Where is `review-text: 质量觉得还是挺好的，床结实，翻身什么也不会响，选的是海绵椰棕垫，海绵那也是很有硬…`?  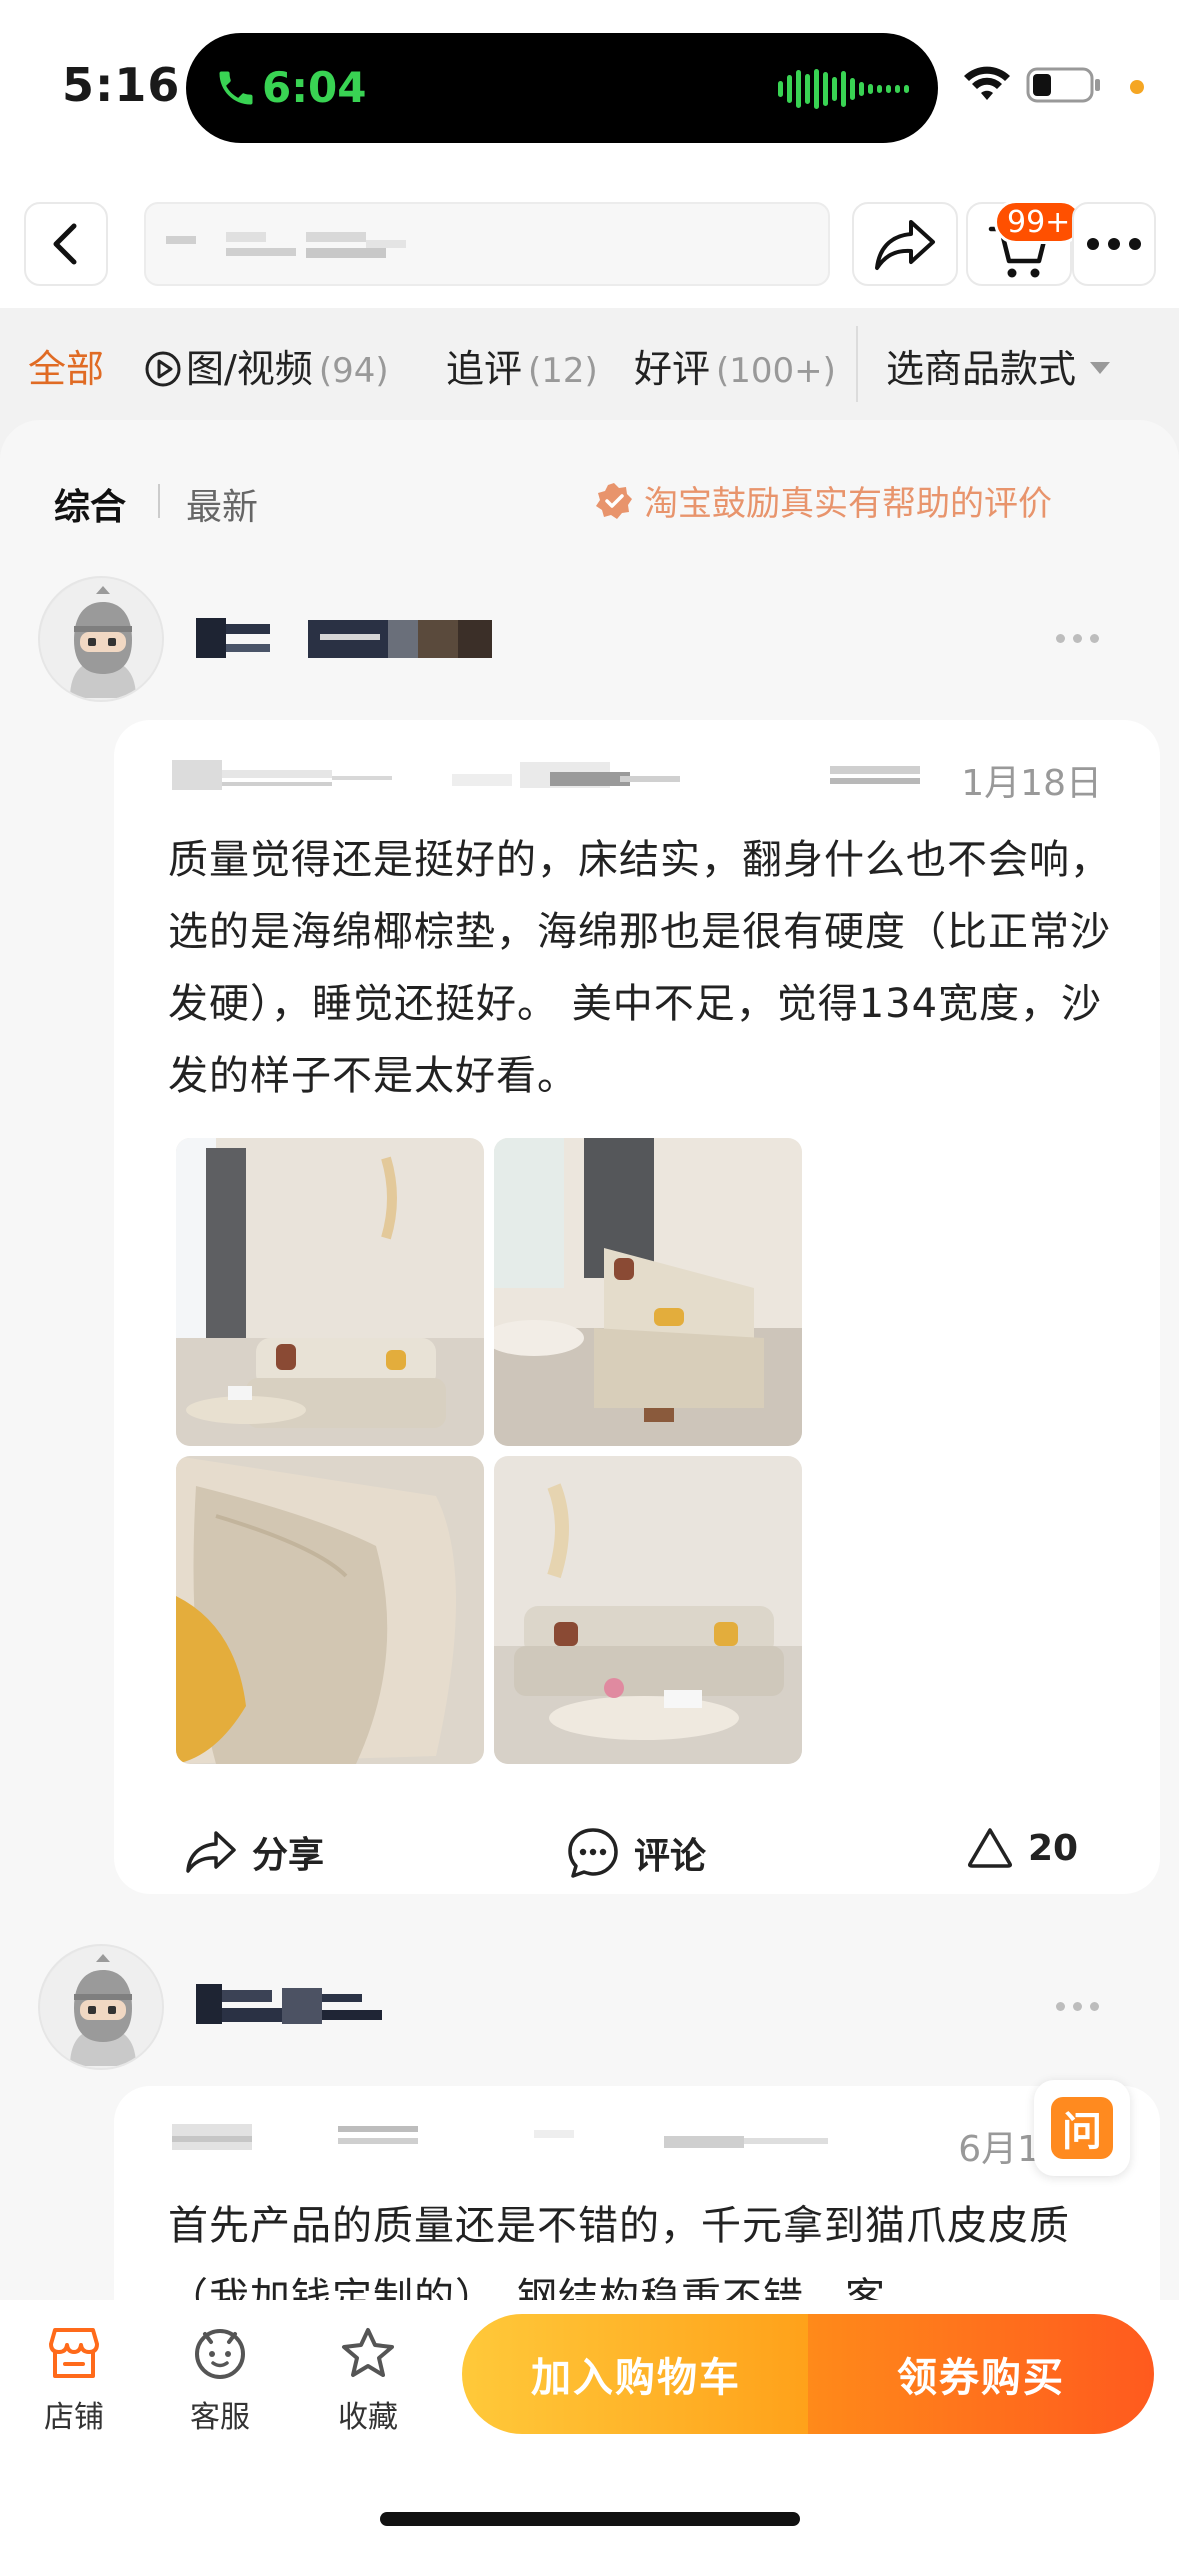
review-text: 质量觉得还是挺好的，床结实，翻身什么也不会响，选的是海绵椰棕垫，海绵那也是很有硬… is located at coordinates (639, 968).